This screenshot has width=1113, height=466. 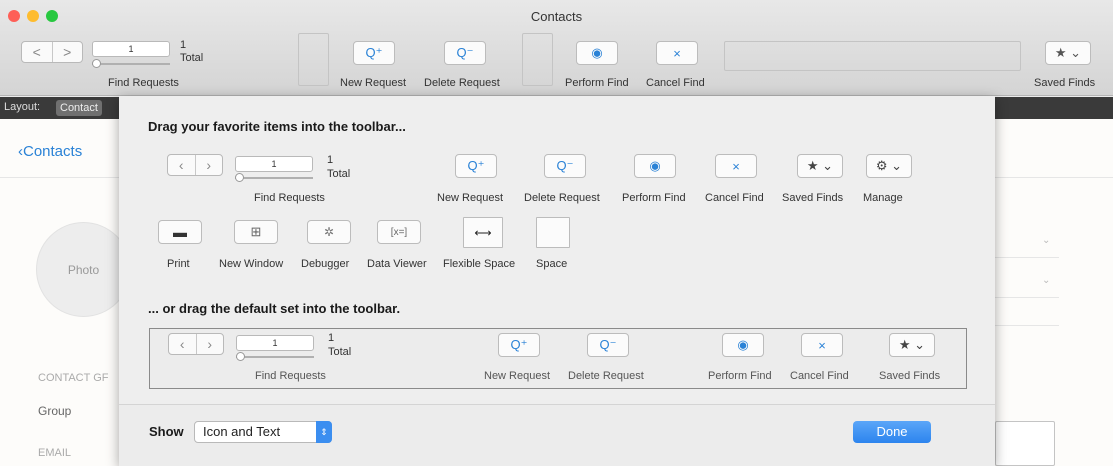 I want to click on back-link-label: Contacts, so click(x=53, y=151).